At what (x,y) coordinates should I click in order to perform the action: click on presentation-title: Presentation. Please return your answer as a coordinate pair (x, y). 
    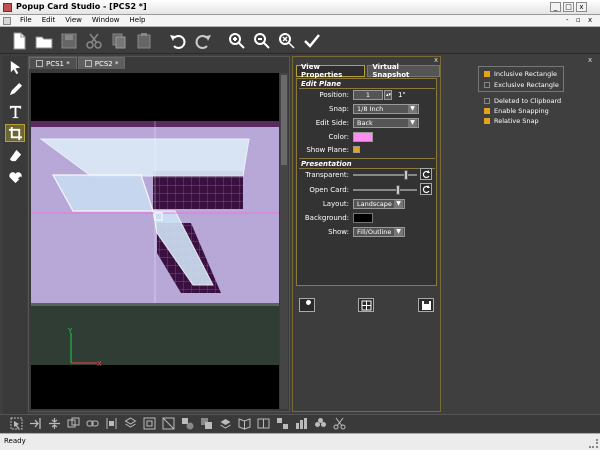
    Looking at the image, I should click on (326, 164).